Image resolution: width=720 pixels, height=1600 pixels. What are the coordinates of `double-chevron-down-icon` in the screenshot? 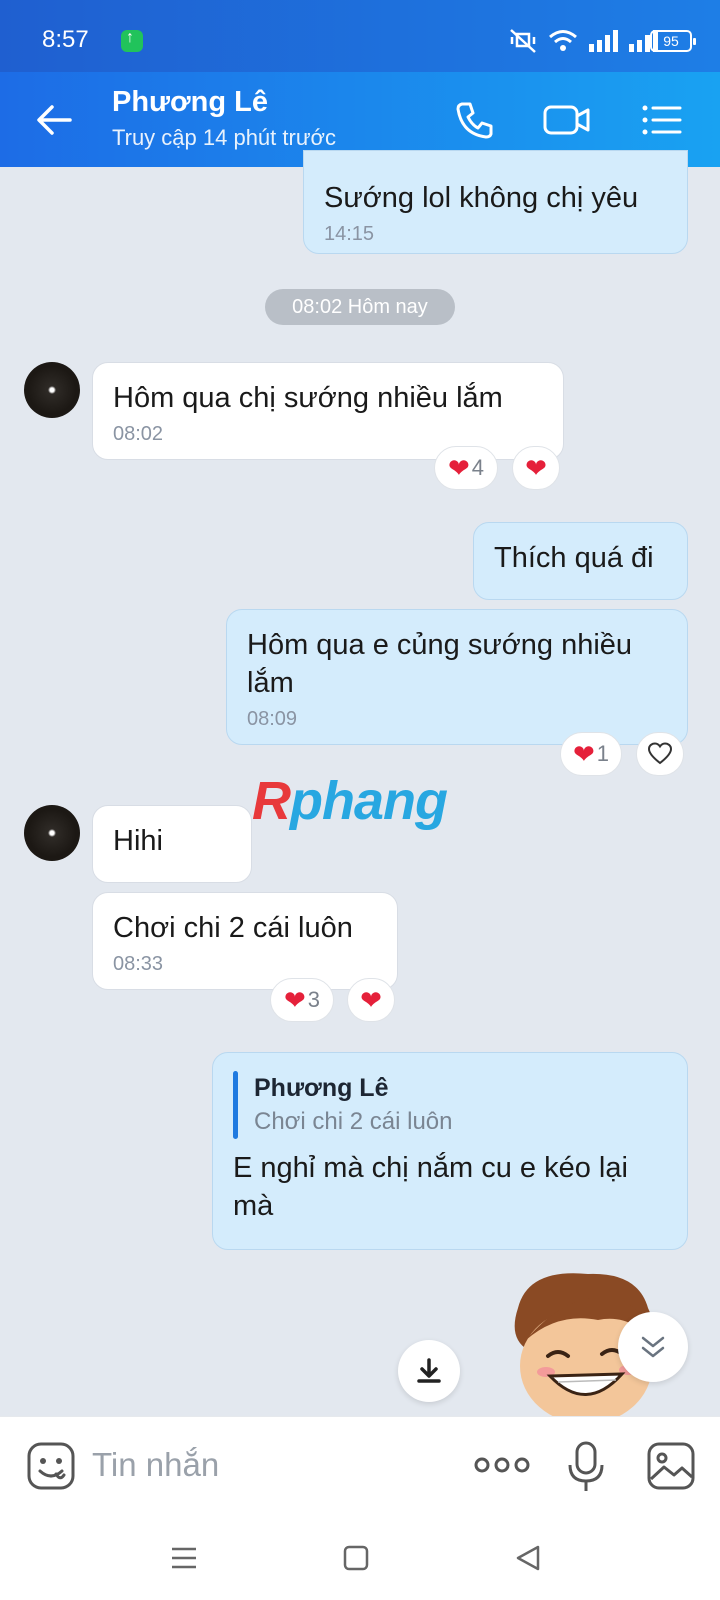 It's located at (653, 1347).